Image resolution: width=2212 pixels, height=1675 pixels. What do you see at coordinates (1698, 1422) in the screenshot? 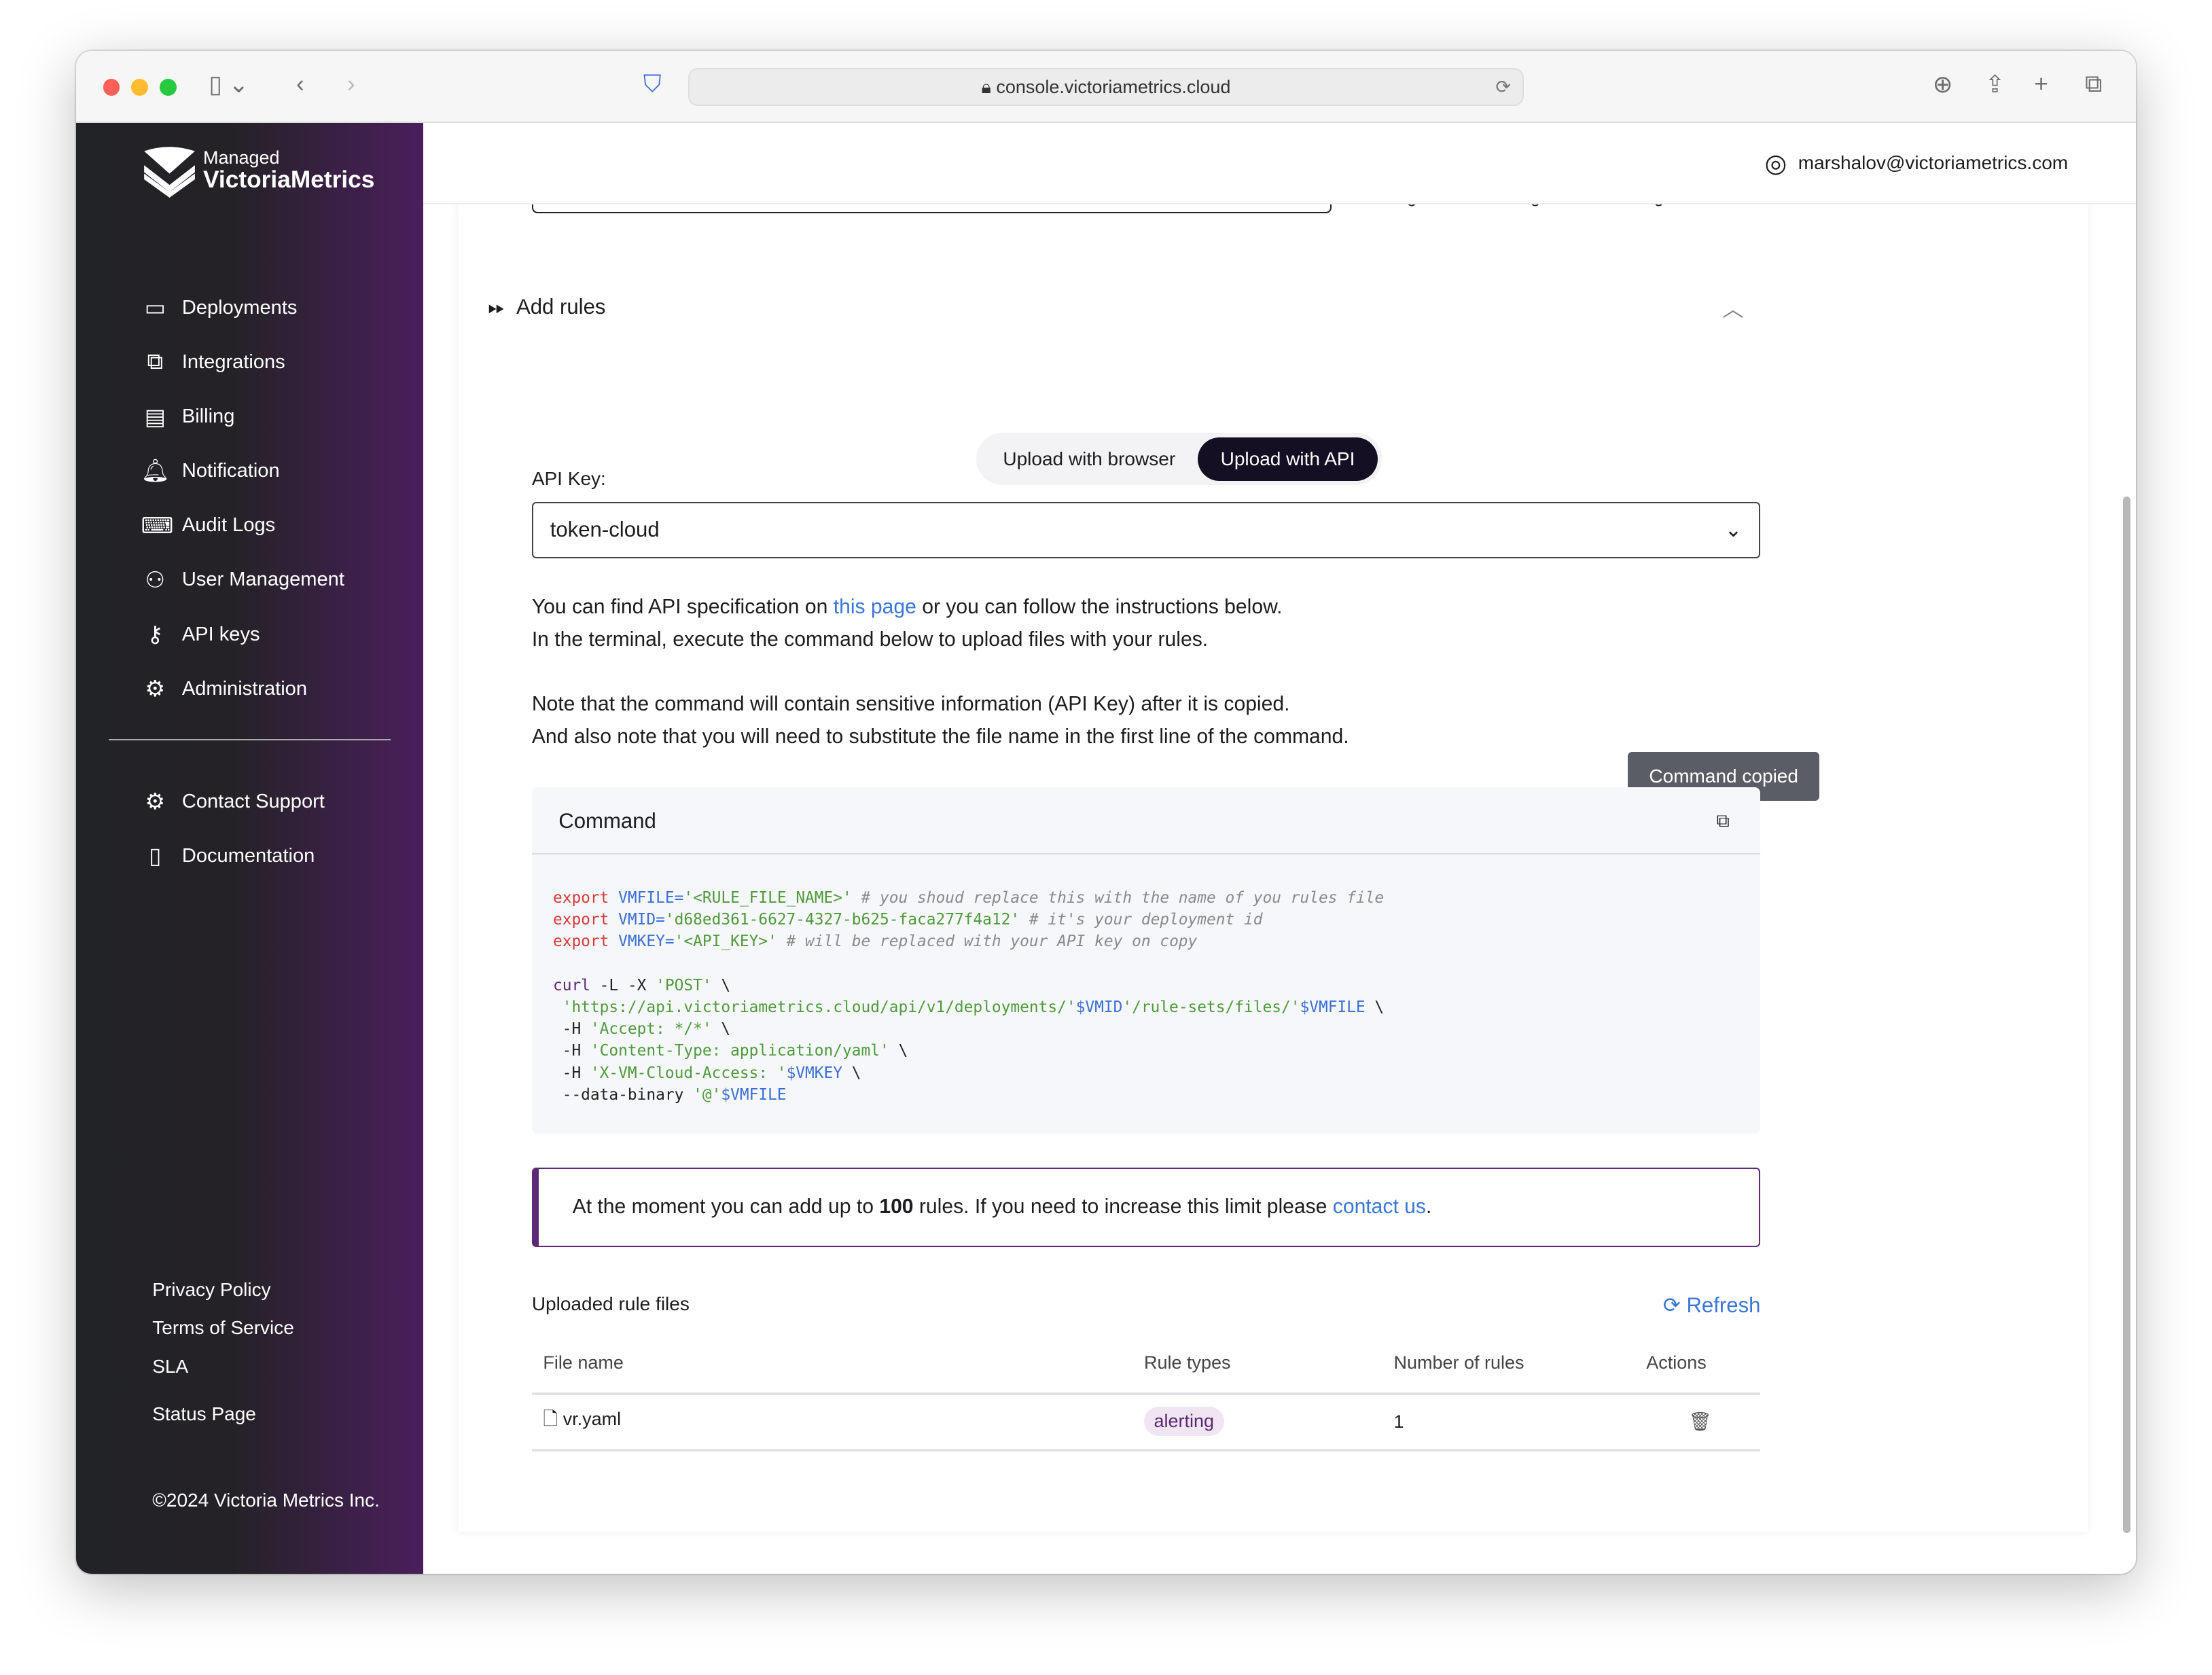
I see `delete-icon: 🗑︎` at bounding box center [1698, 1422].